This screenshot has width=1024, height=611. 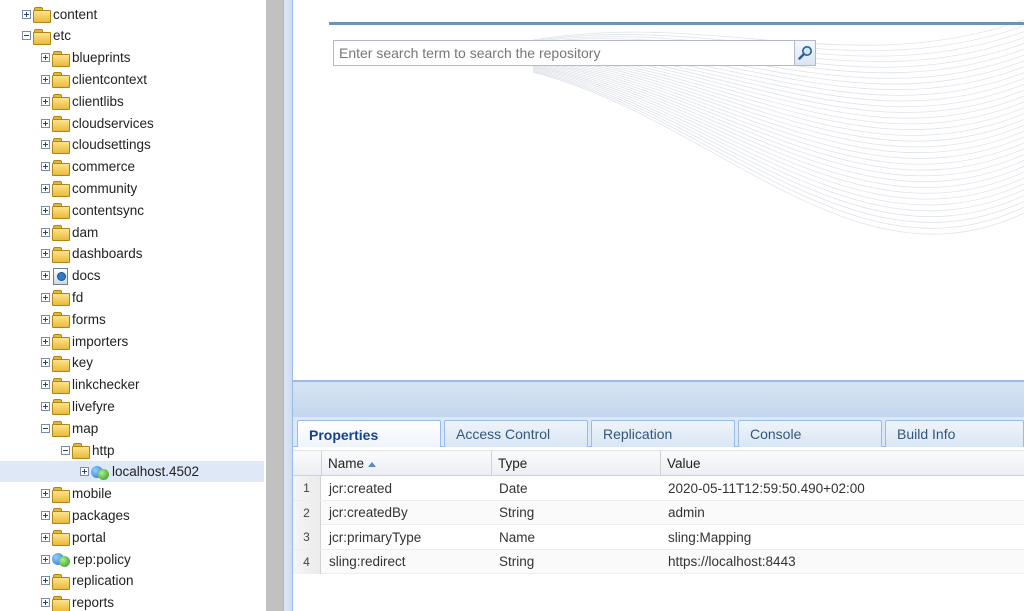 I want to click on tree-node-etc: etc, so click(x=46, y=35).